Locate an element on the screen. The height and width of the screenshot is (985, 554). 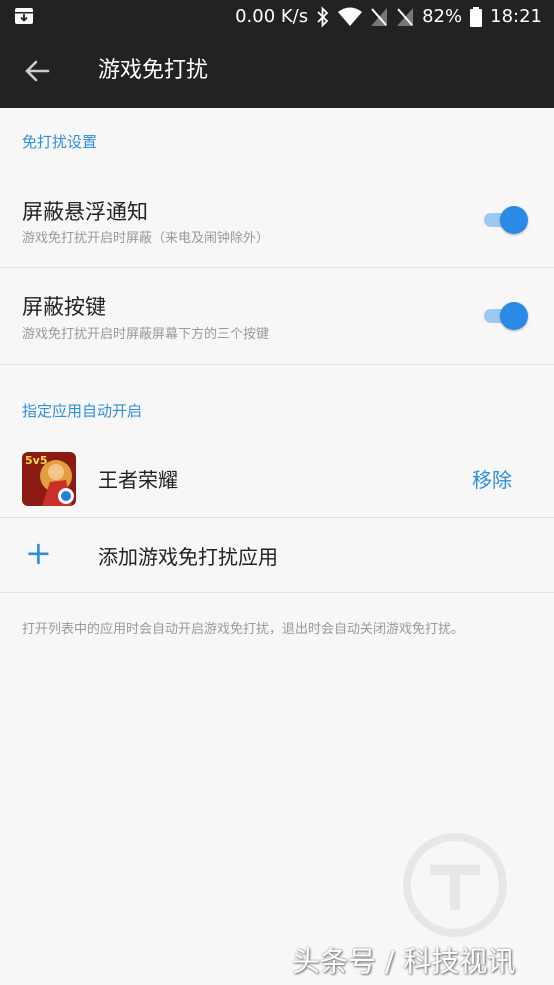
app-name: 王者荣耀 is located at coordinates (138, 480).